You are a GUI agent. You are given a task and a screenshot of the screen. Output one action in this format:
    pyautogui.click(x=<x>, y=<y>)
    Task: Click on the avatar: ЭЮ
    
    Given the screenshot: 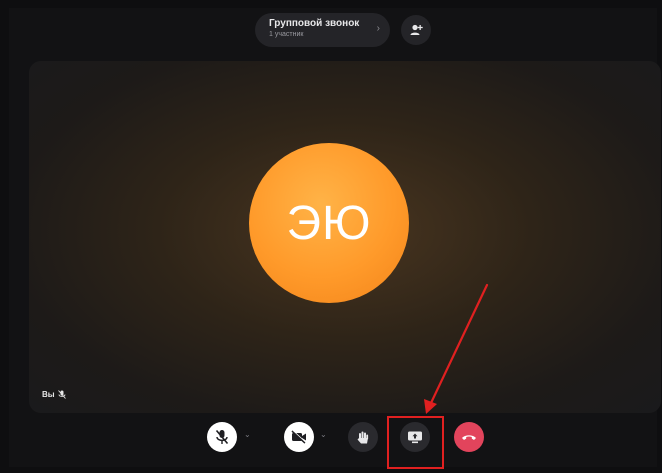 What is the action you would take?
    pyautogui.click(x=329, y=223)
    